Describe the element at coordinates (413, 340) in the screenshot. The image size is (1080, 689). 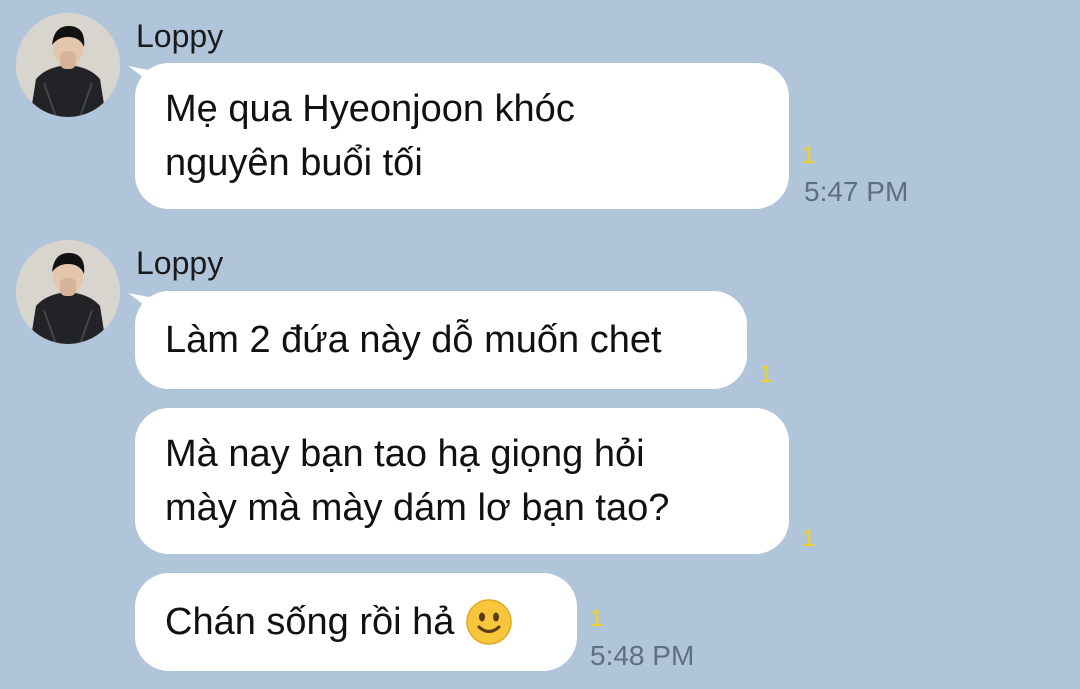
I see `message-text: Làm 2 đứa này dỗ muốn chet` at that location.